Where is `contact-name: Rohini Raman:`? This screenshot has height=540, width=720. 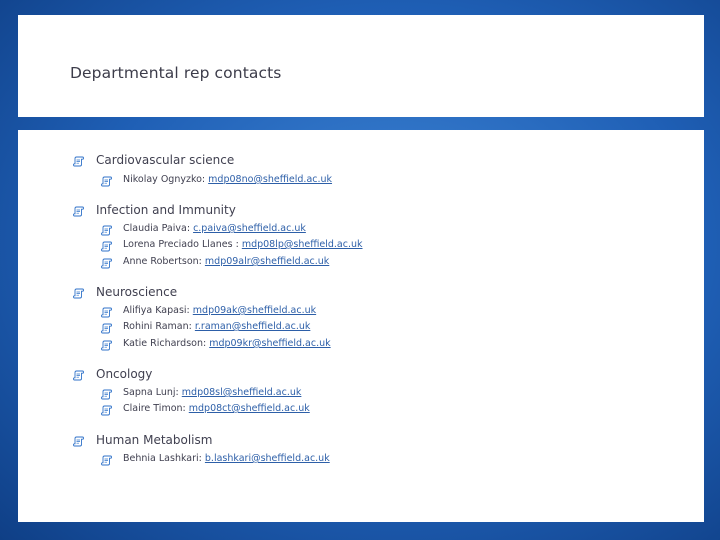 contact-name: Rohini Raman: is located at coordinates (159, 326).